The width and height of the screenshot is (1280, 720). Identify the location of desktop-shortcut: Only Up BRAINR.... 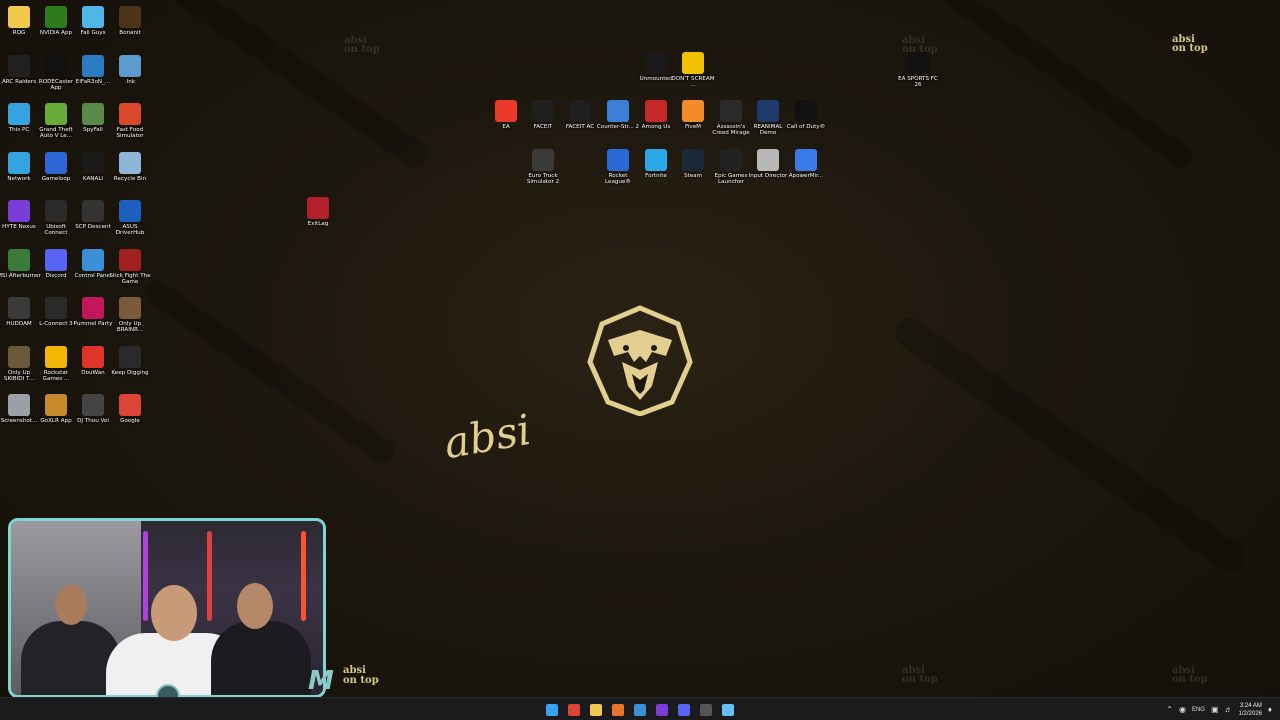
(130, 315).